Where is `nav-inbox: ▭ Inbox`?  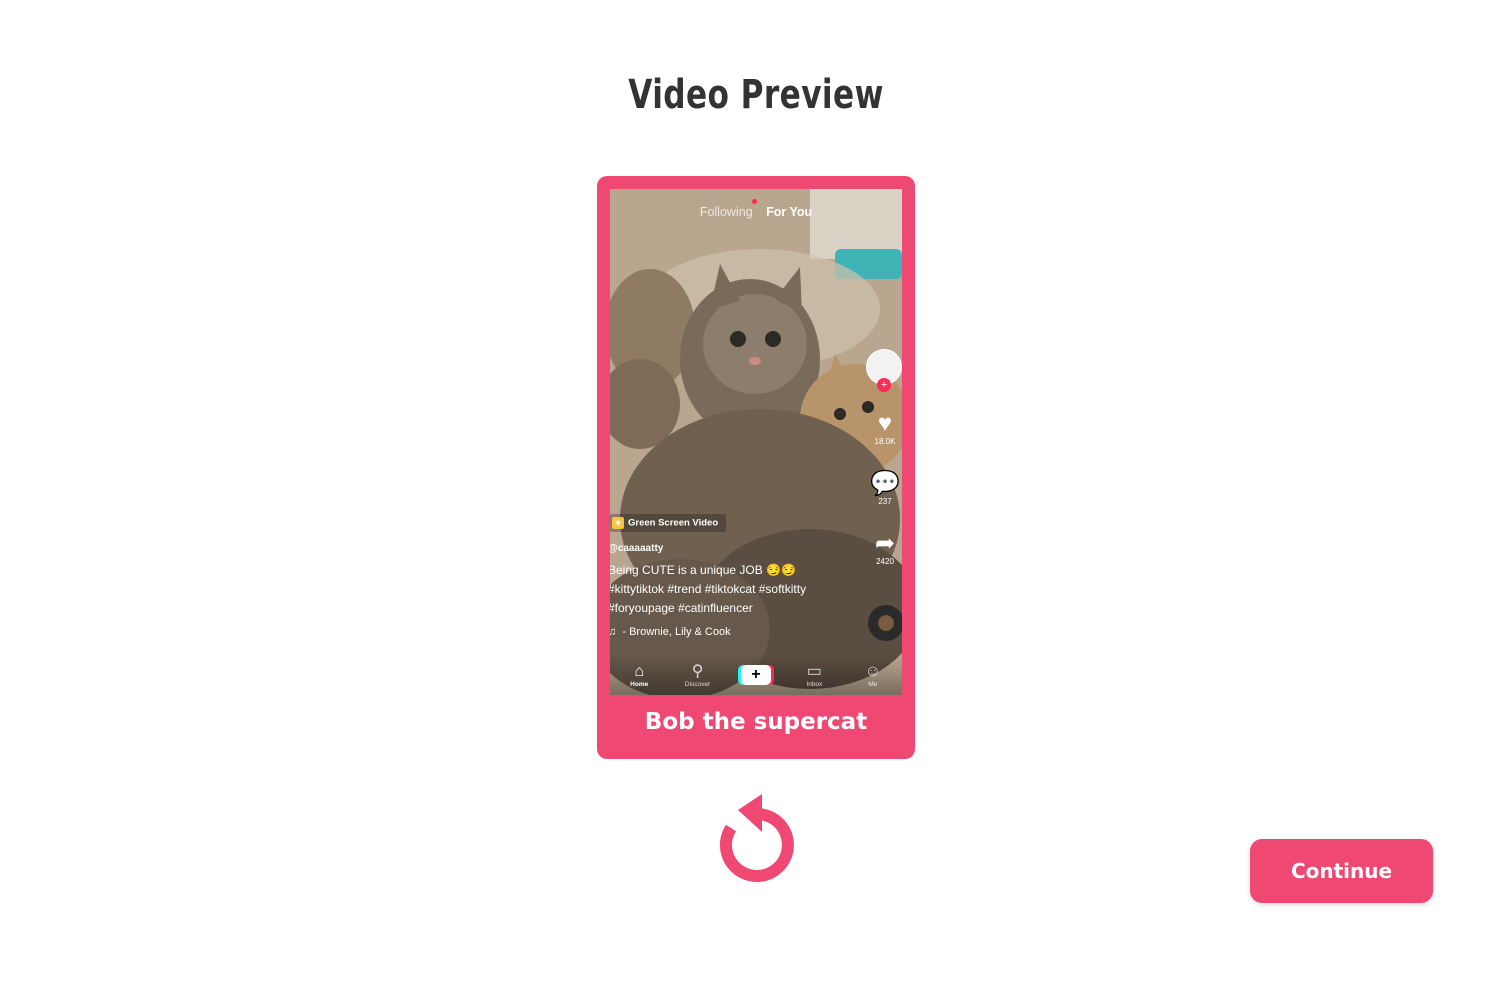 nav-inbox: ▭ Inbox is located at coordinates (814, 675).